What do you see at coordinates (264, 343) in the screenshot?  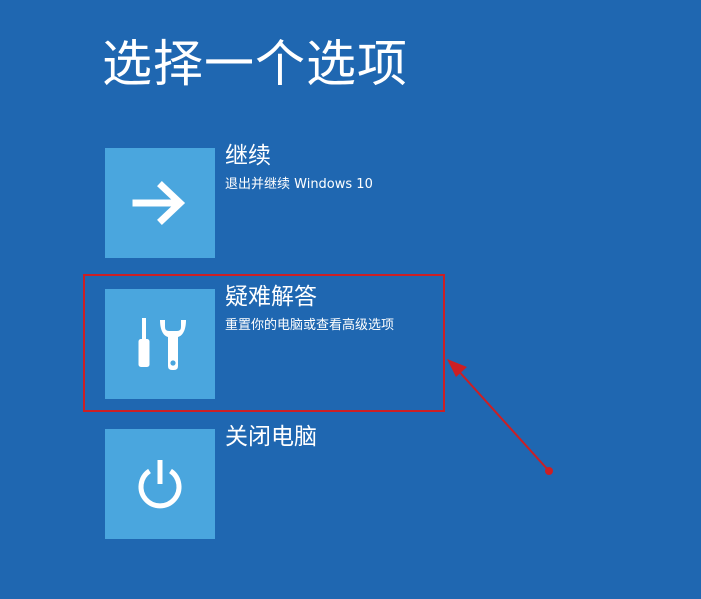 I see `annotation-highlight-box` at bounding box center [264, 343].